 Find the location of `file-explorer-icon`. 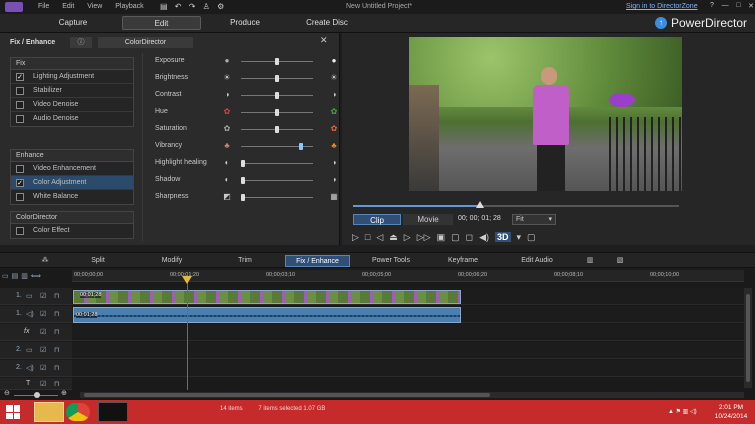

file-explorer-icon is located at coordinates (49, 412).